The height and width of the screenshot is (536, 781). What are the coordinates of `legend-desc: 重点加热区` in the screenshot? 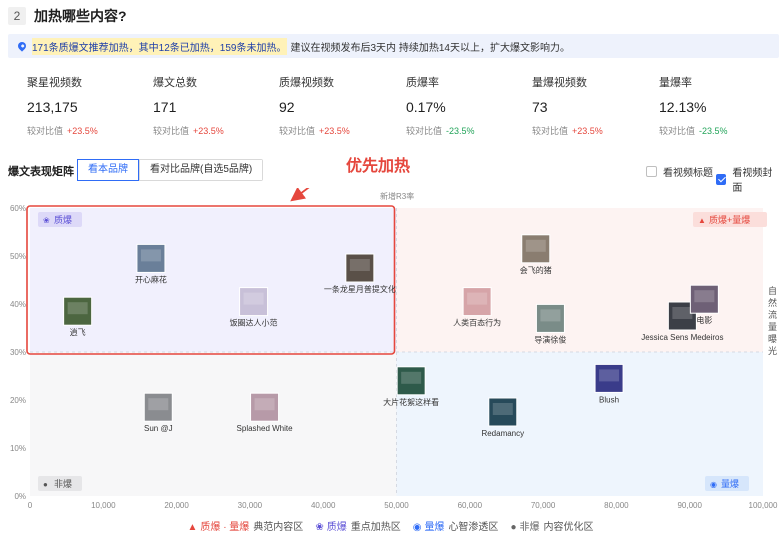 It's located at (375, 527).